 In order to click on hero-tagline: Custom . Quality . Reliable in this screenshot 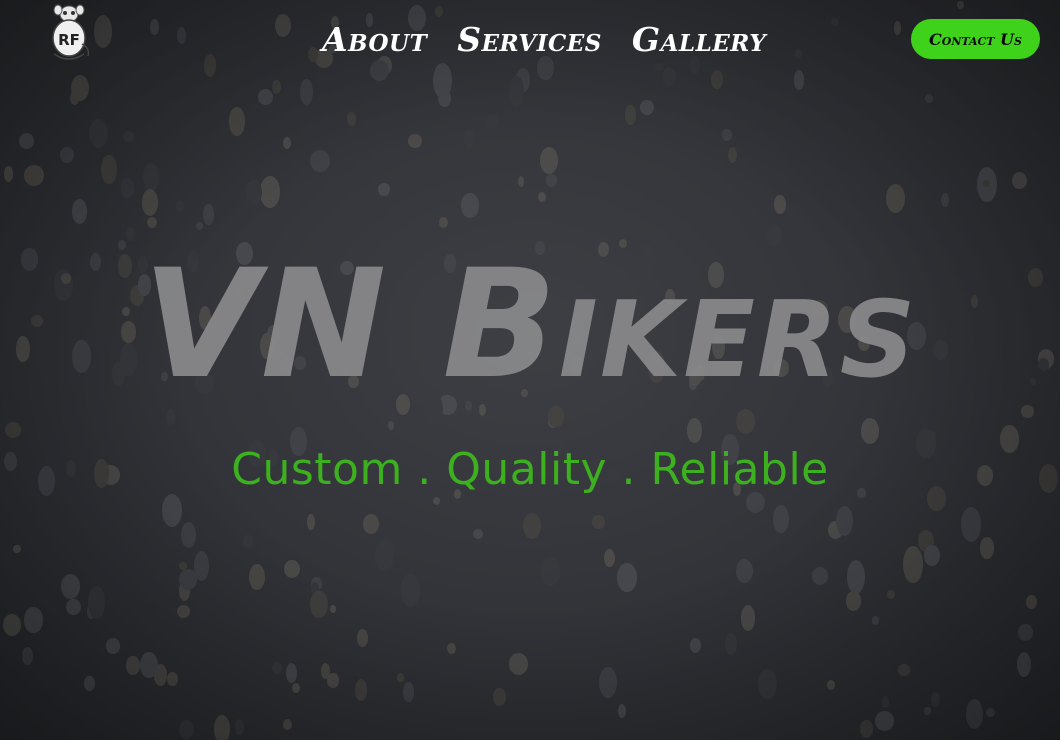, I will do `click(530, 469)`.